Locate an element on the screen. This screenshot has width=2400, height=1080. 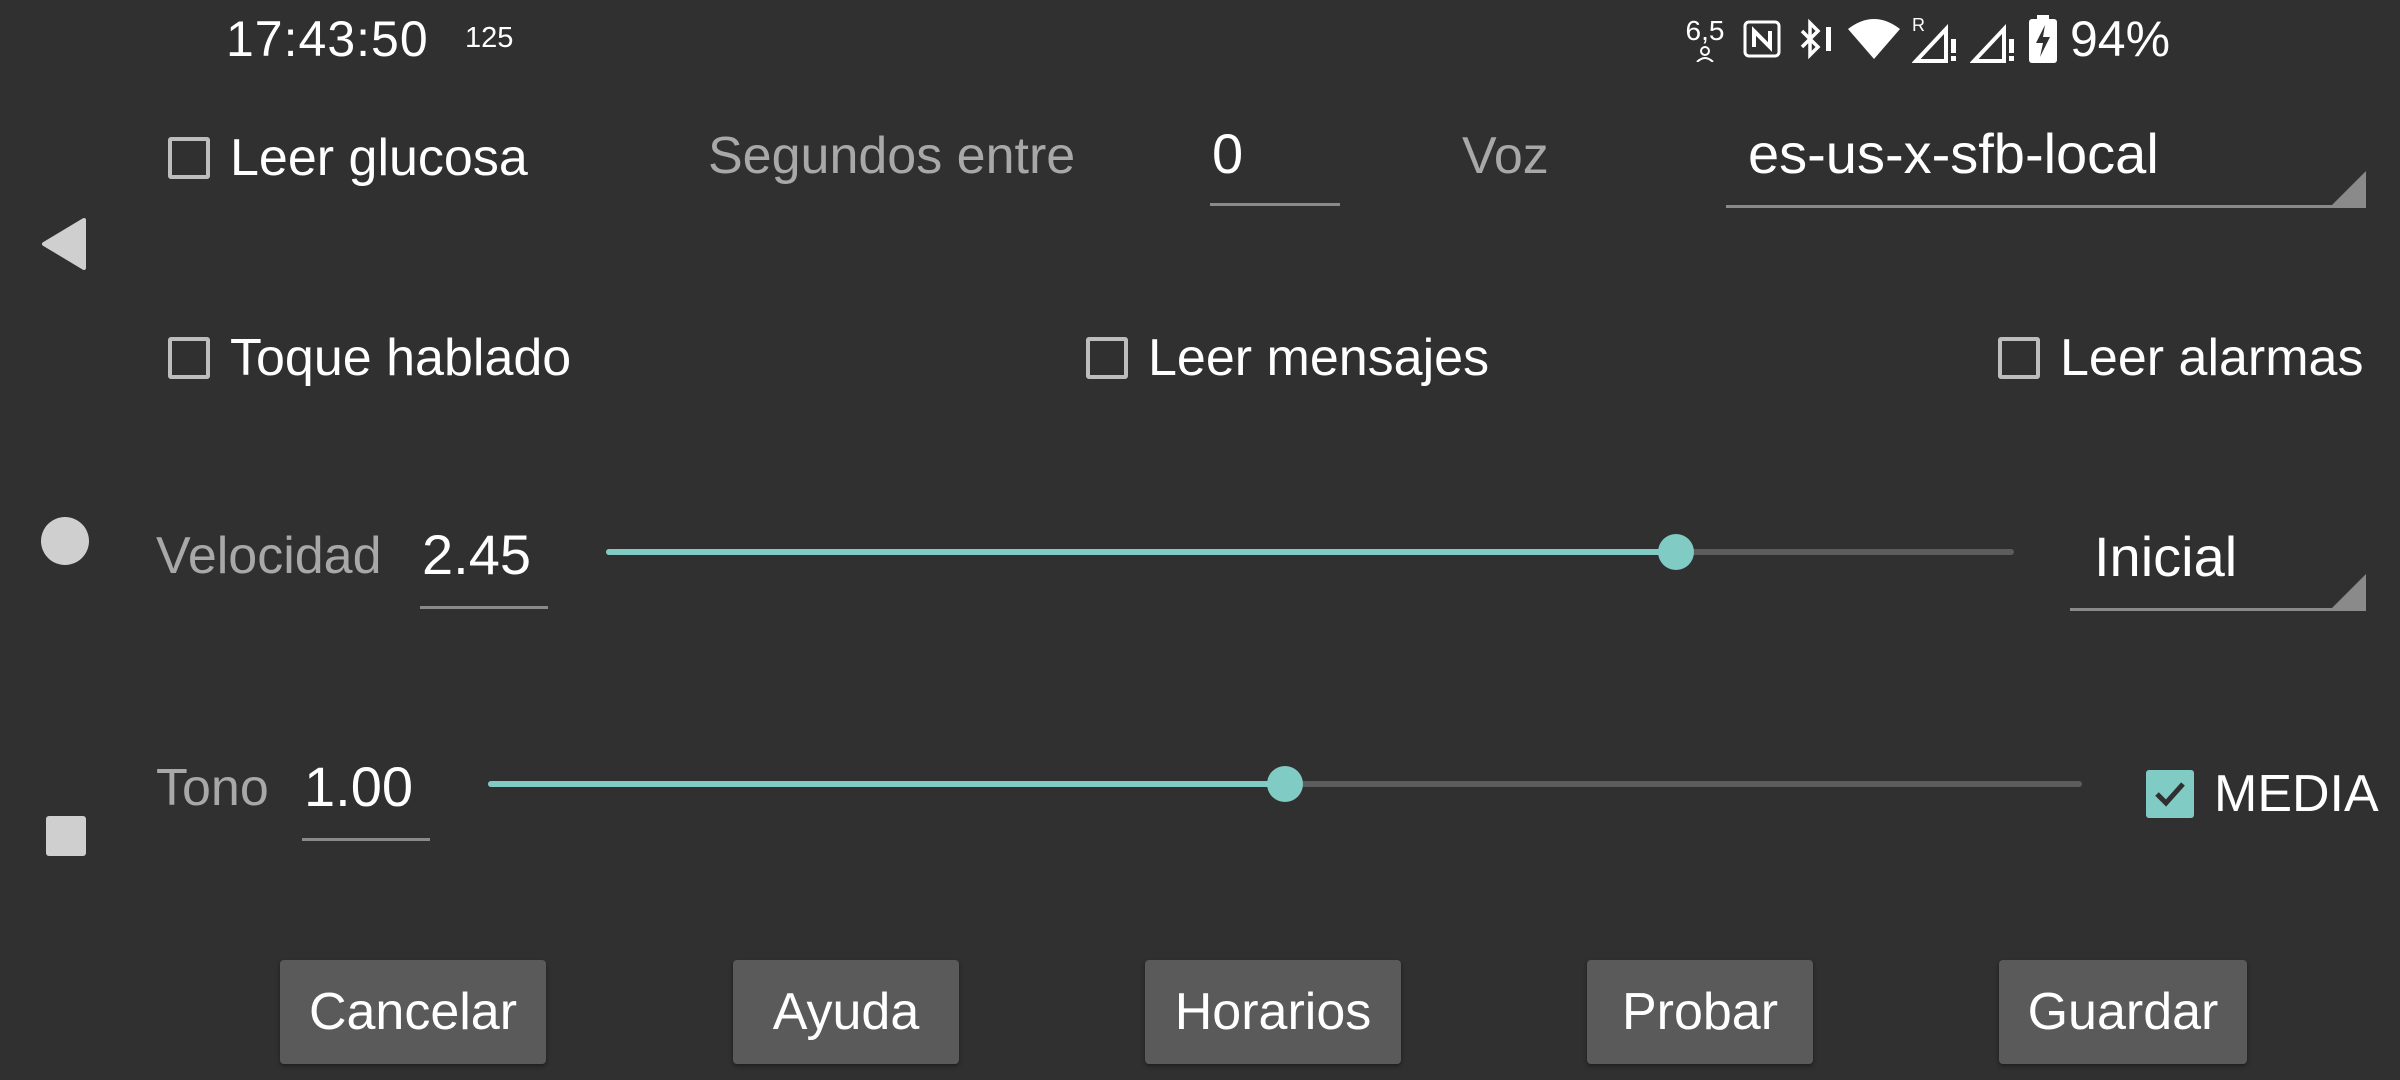
media-label: MEDIA is located at coordinates (2296, 794).